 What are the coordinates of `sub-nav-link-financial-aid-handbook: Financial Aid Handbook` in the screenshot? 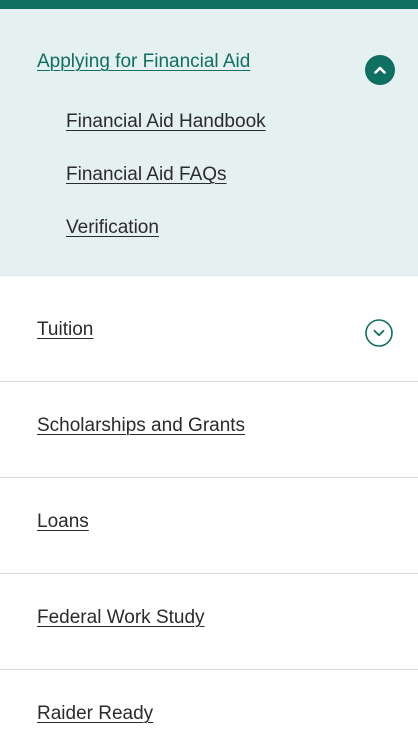 It's located at (166, 134).